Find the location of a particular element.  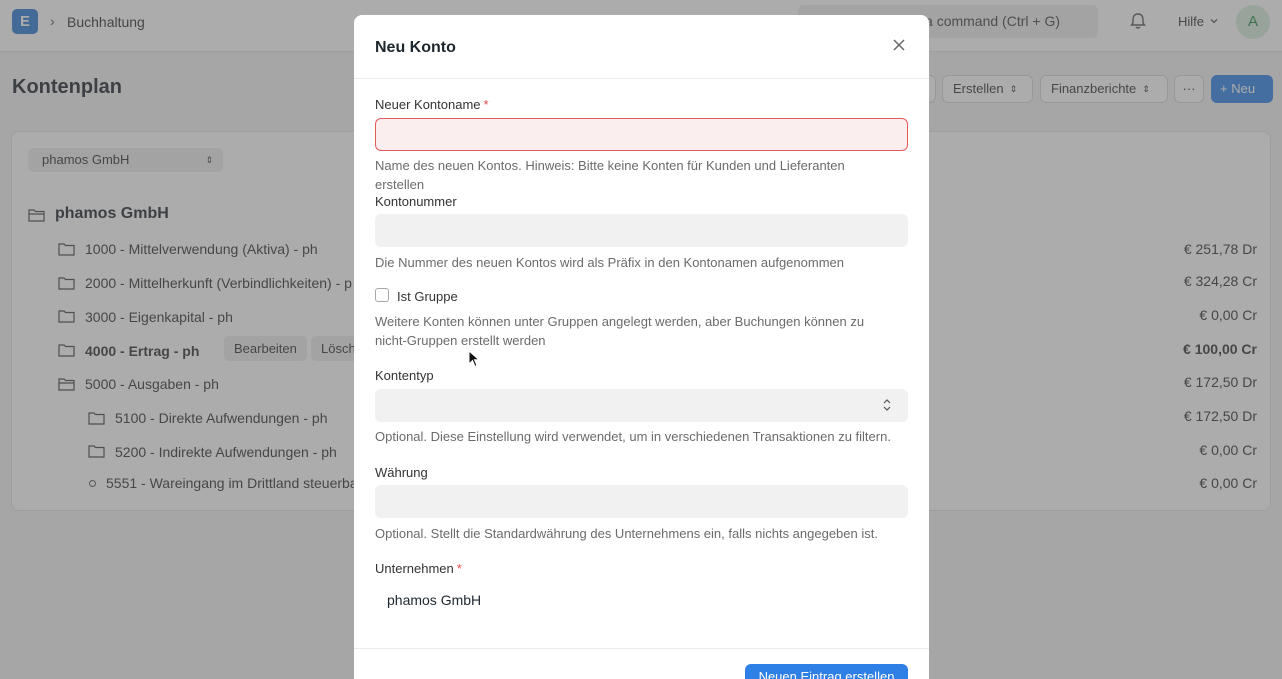

account-name-label-text: Neuer Kontoname is located at coordinates (428, 104).